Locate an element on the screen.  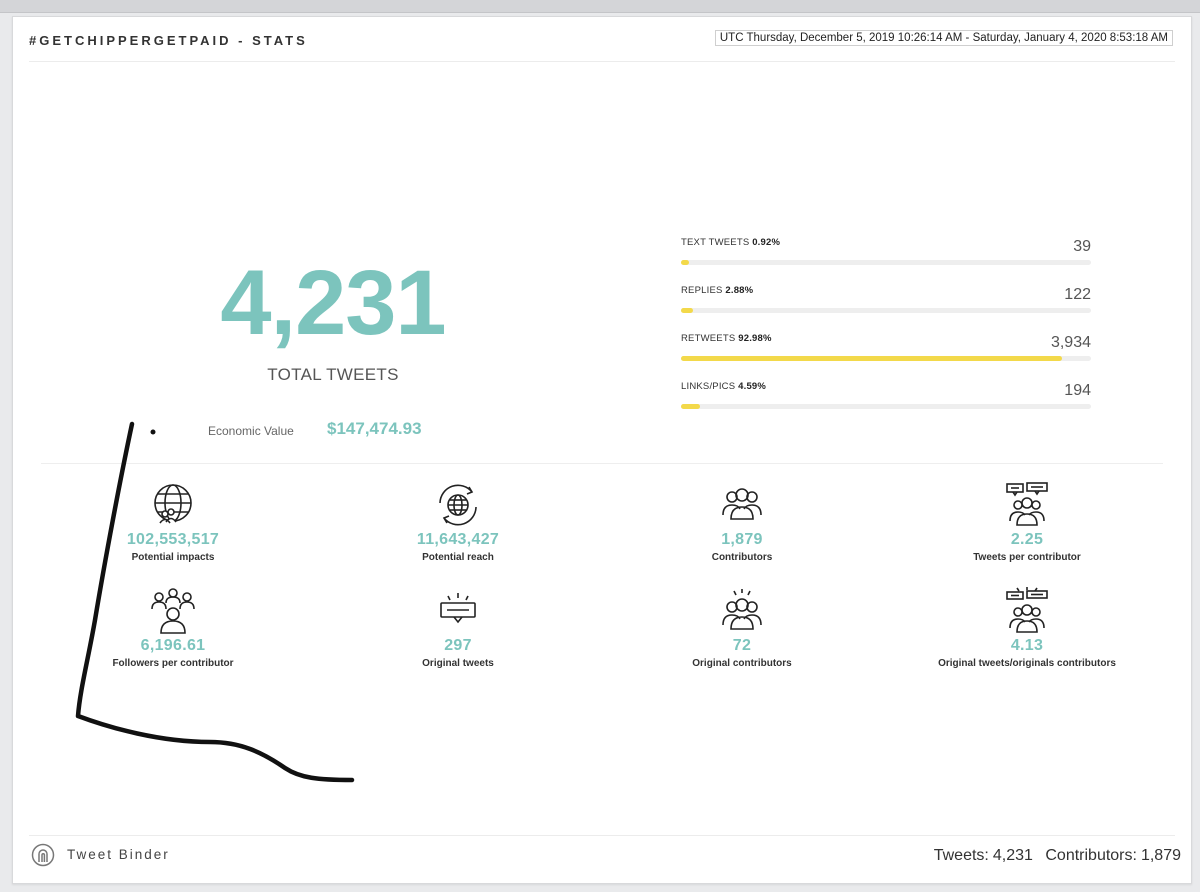
stat-potential-impacts: 102,553,517 Potential impacts is located at coordinates (173, 522).